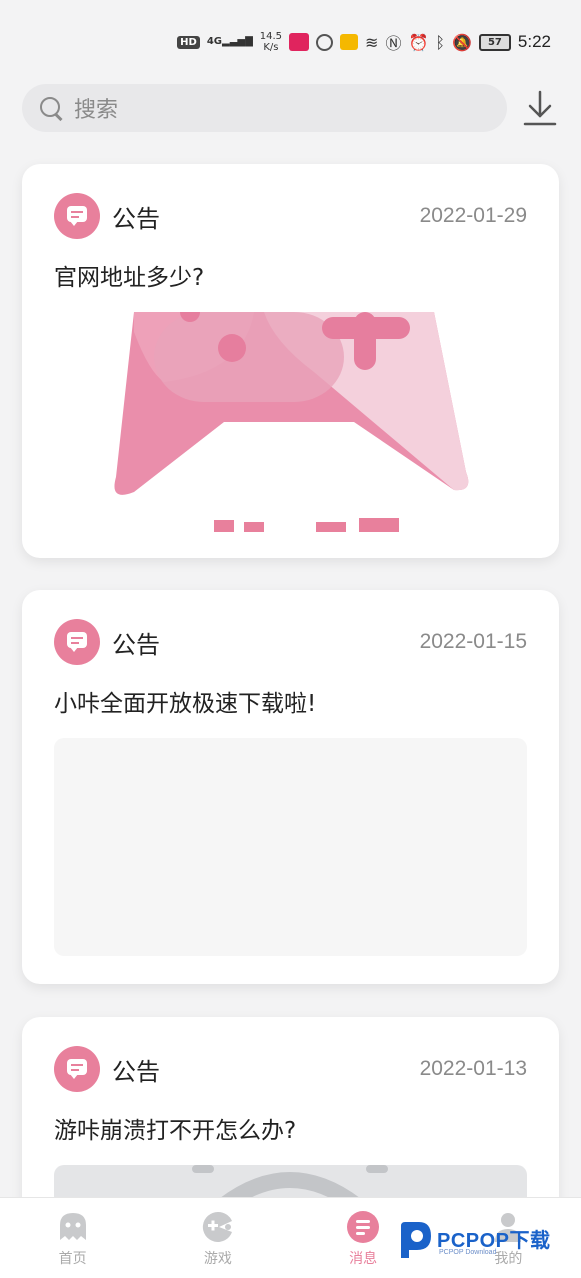 This screenshot has height=1278, width=581. What do you see at coordinates (290, 216) in the screenshot?
I see `card-header: 公告 2022-01-29` at bounding box center [290, 216].